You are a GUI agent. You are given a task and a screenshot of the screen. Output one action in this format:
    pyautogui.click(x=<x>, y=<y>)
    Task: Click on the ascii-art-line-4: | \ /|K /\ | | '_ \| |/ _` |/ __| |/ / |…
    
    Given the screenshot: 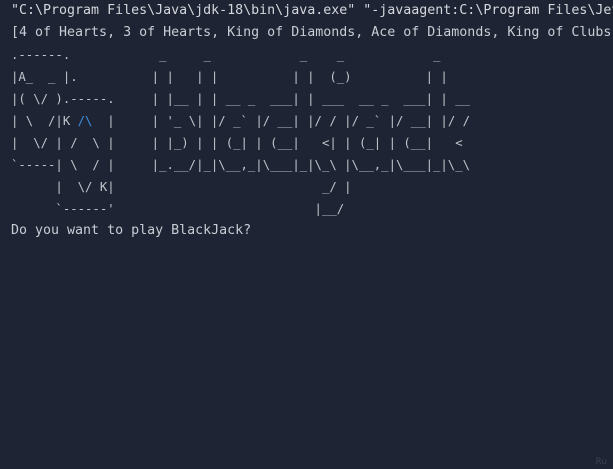 What is the action you would take?
    pyautogui.click(x=240, y=121)
    